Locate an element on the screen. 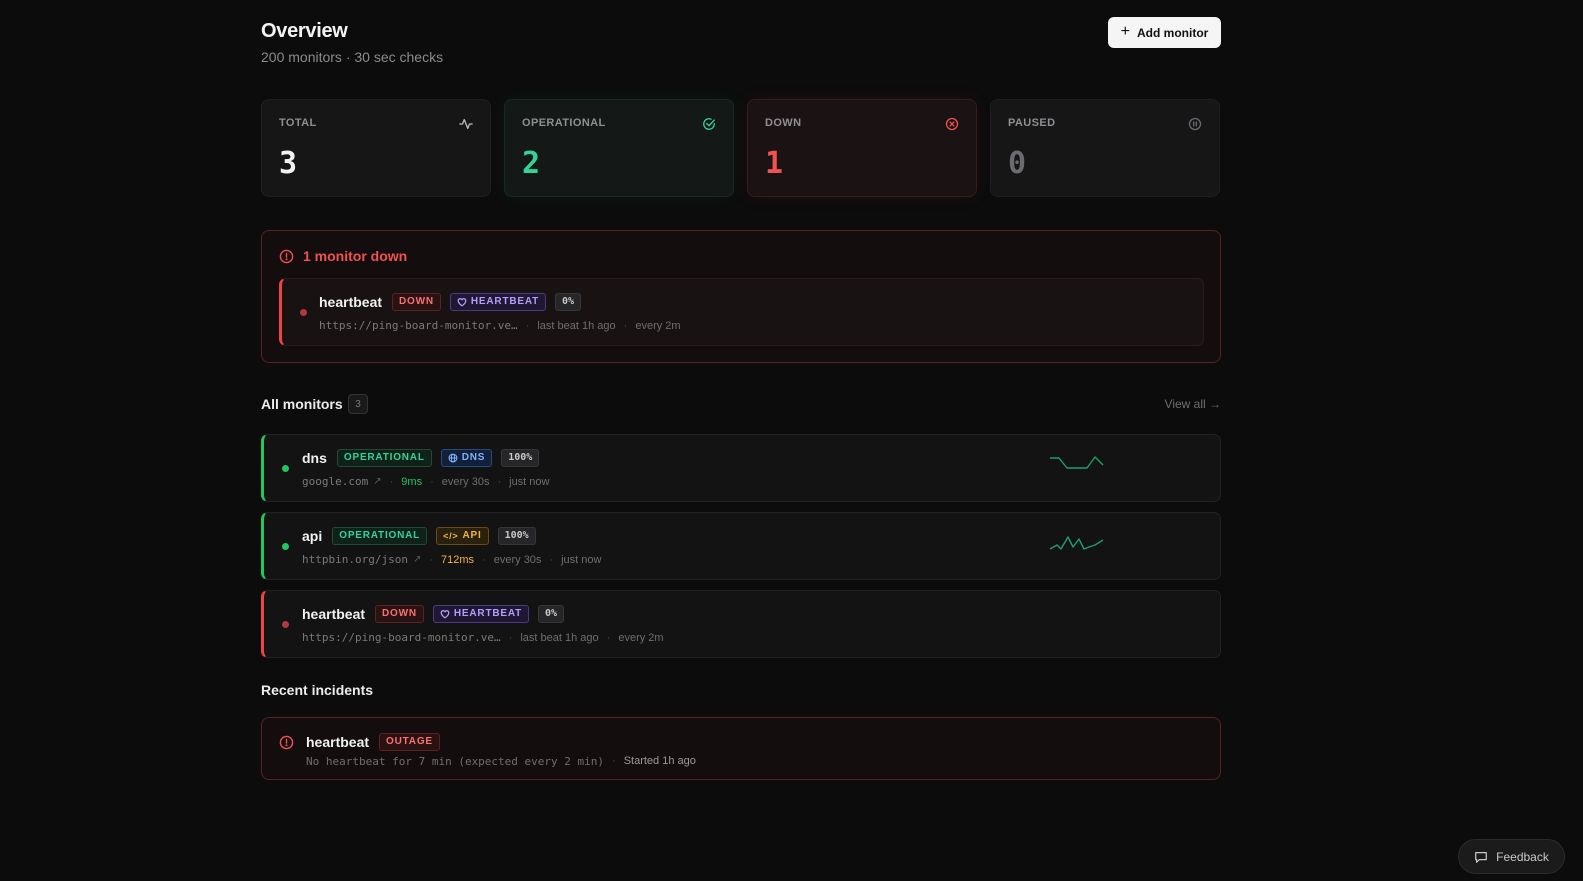 The width and height of the screenshot is (1583, 881). stat-label: OPERATIONAL is located at coordinates (564, 123).